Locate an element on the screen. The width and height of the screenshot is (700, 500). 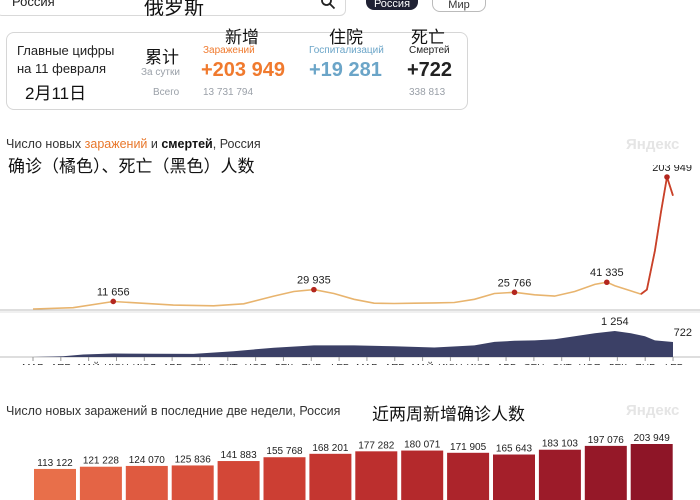
summary-heading-line2: на 11 февраля is located at coordinates (62, 68).